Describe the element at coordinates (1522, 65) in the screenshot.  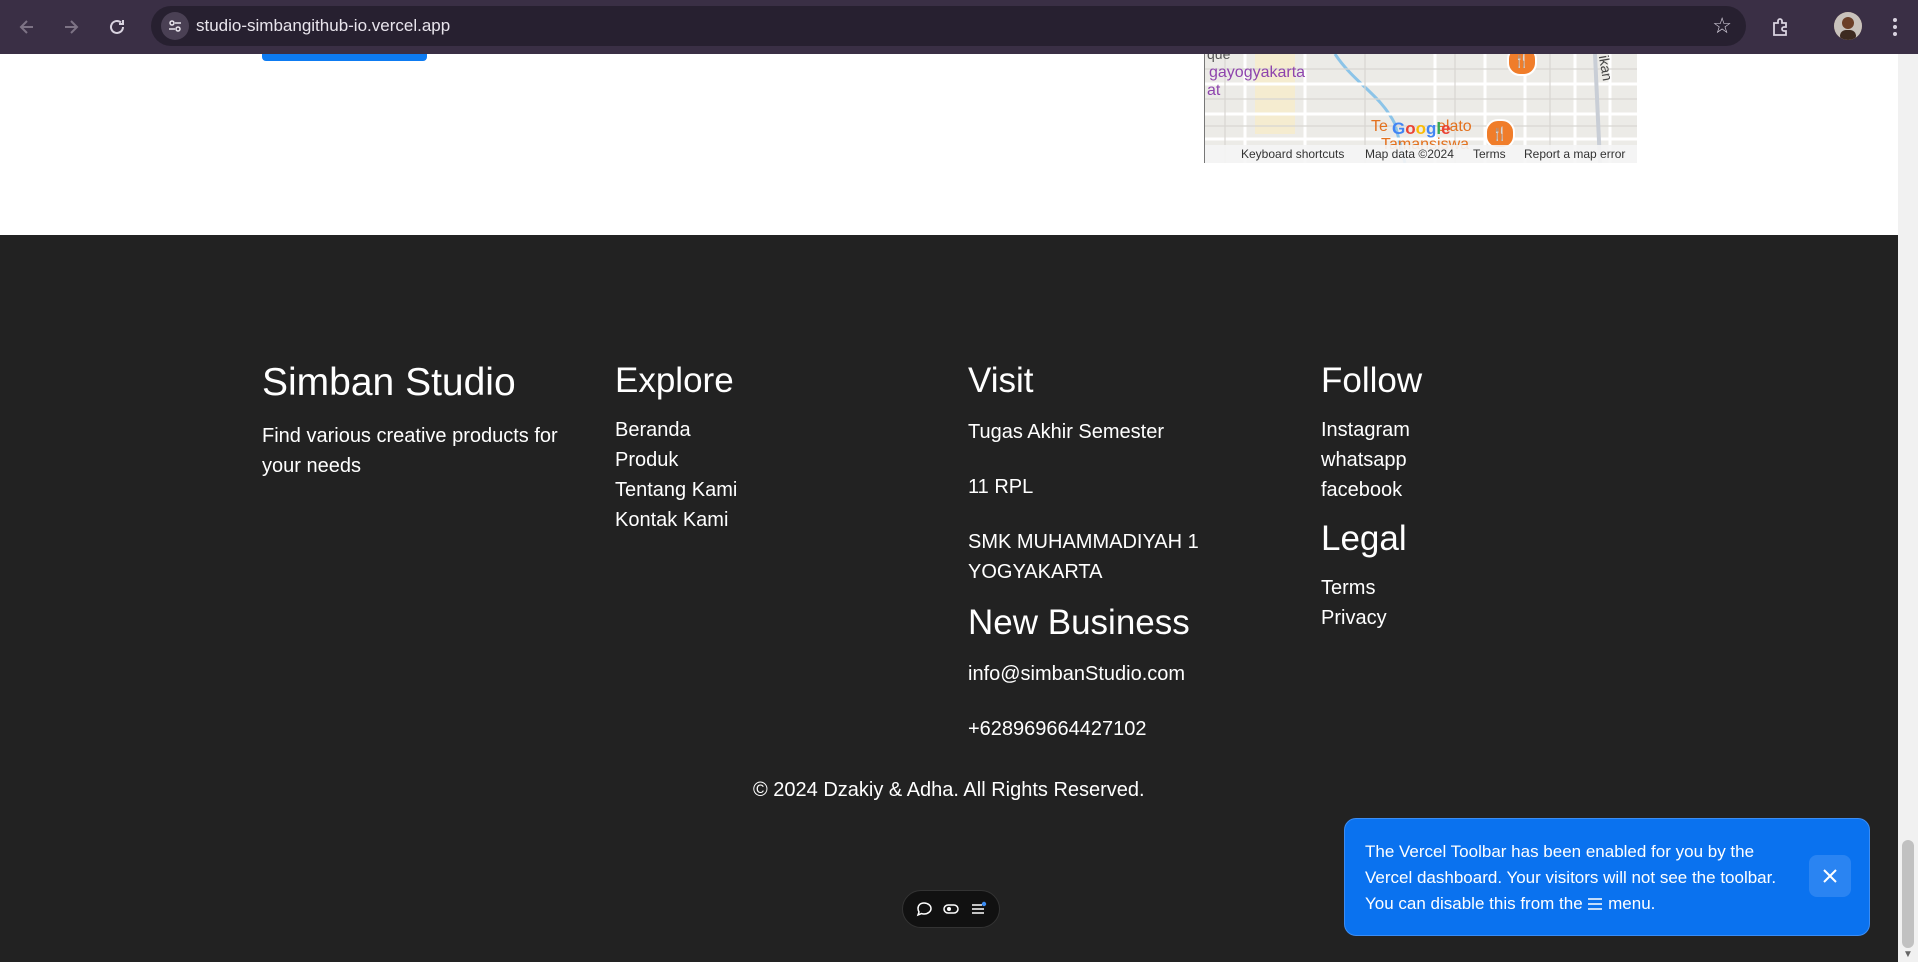
I see `restaurant-pin-icon: 🍴` at that location.